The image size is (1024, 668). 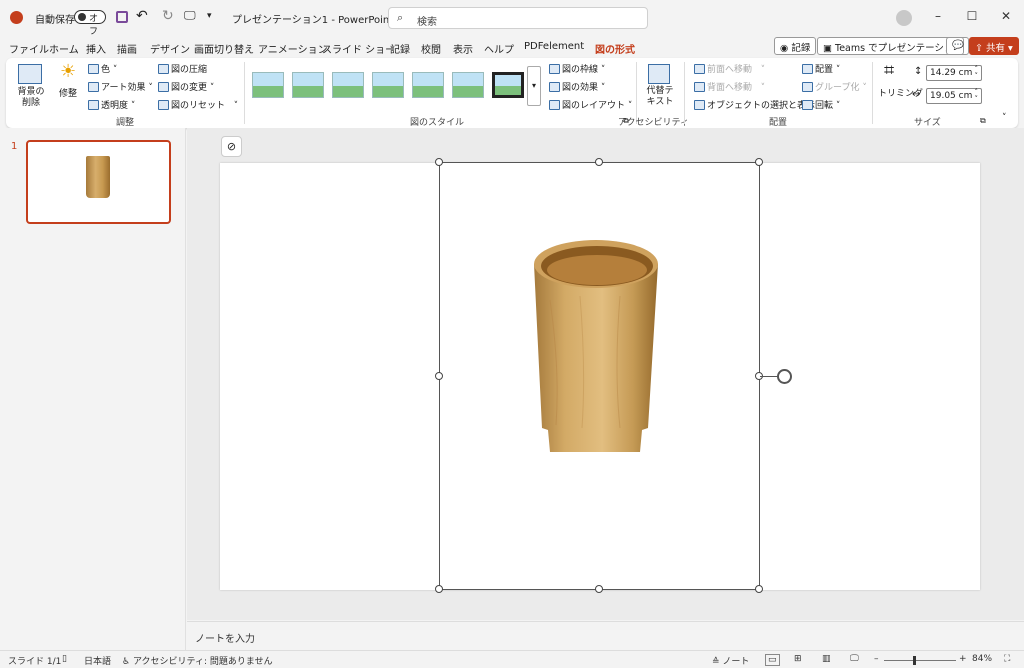 I want to click on reading-view-icon: ▥, so click(x=826, y=659).